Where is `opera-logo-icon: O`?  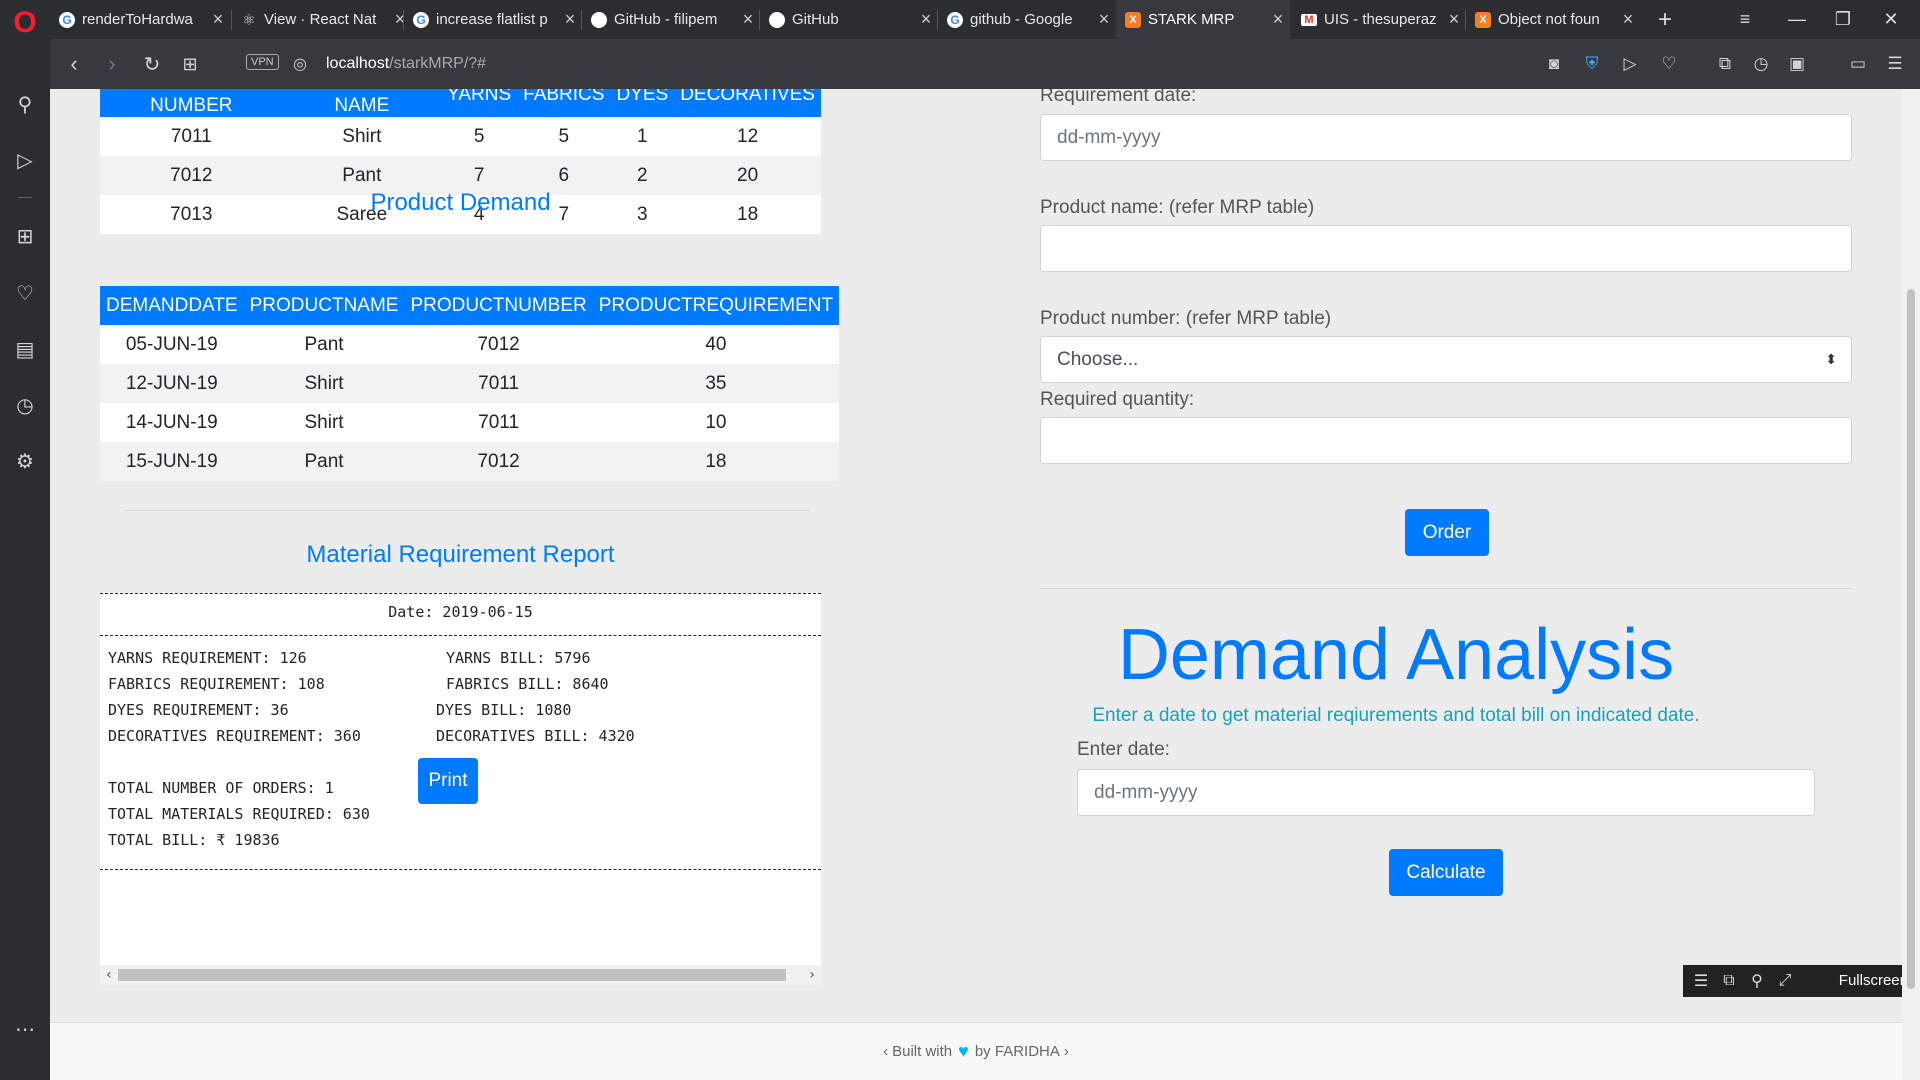 opera-logo-icon: O is located at coordinates (25, 23).